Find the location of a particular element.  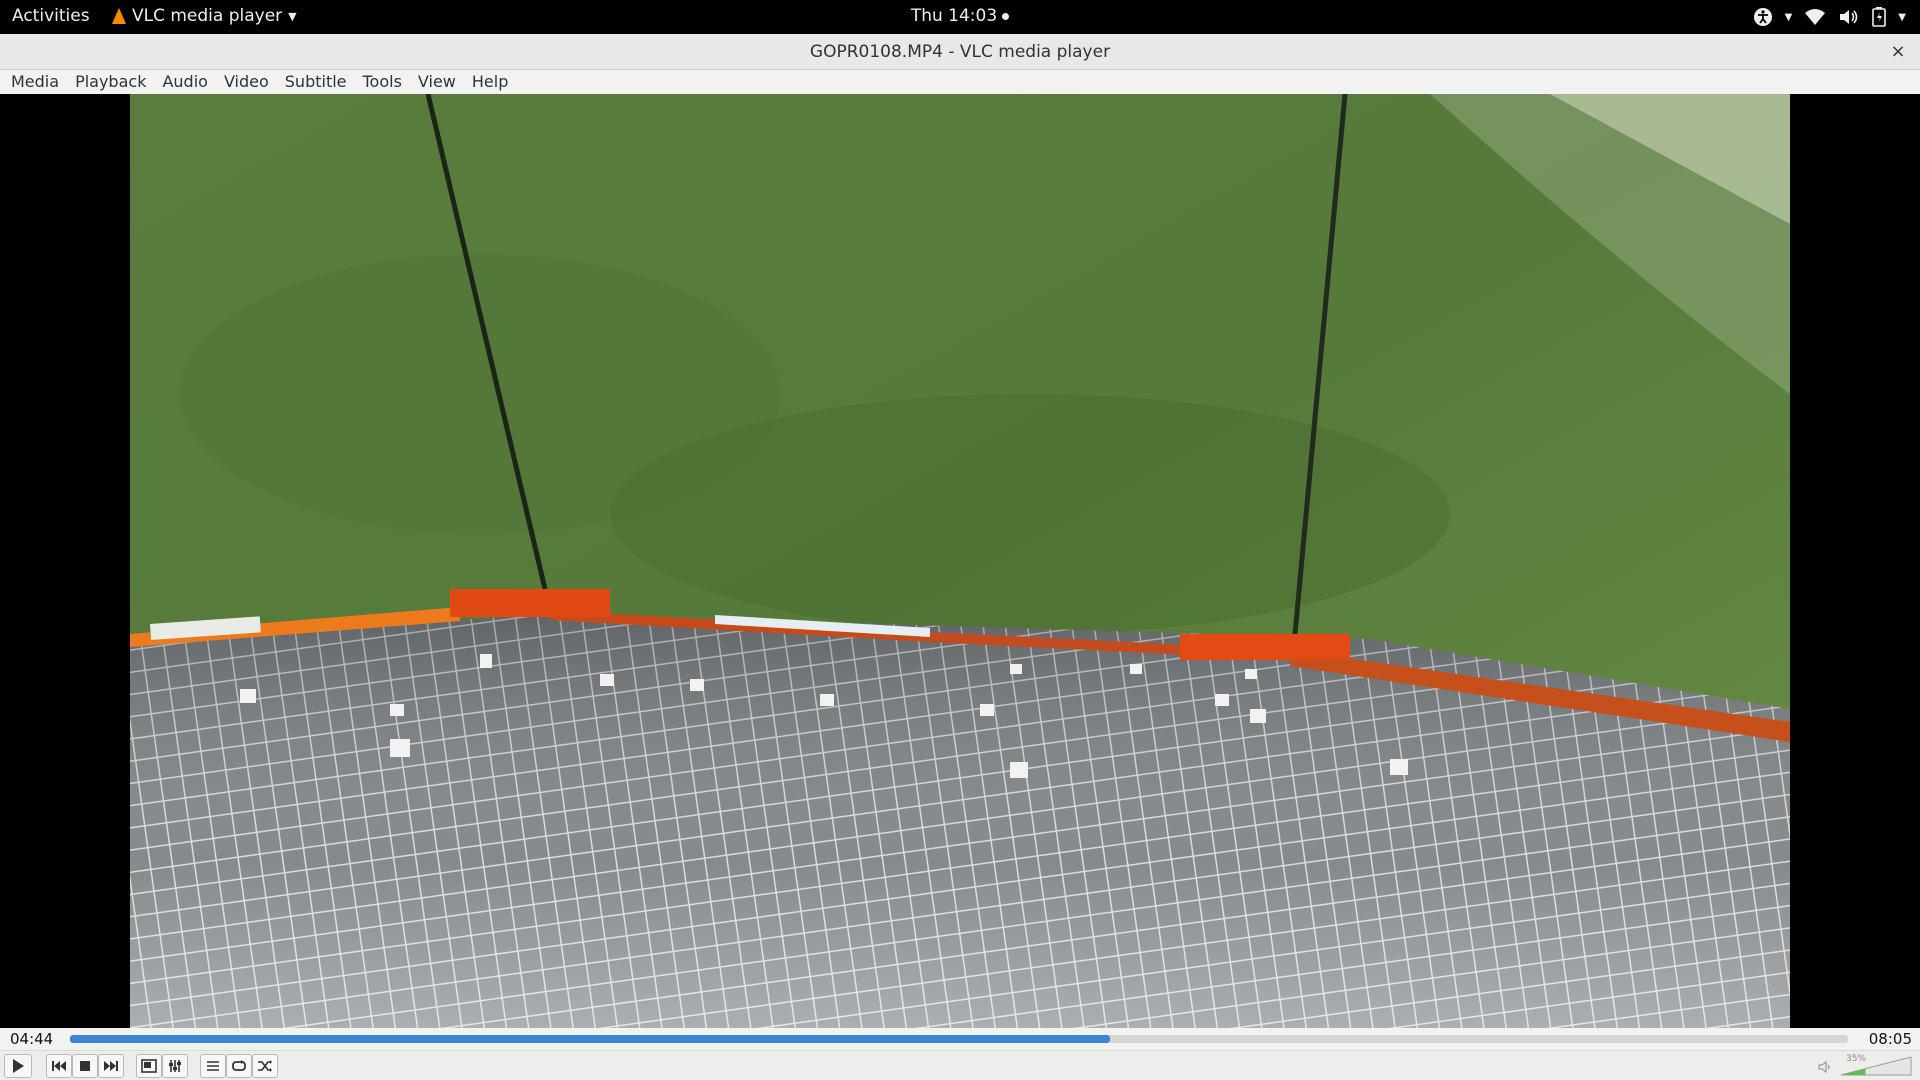

window-title: GOPR0108.MP4 - VLC media player is located at coordinates (960, 52).